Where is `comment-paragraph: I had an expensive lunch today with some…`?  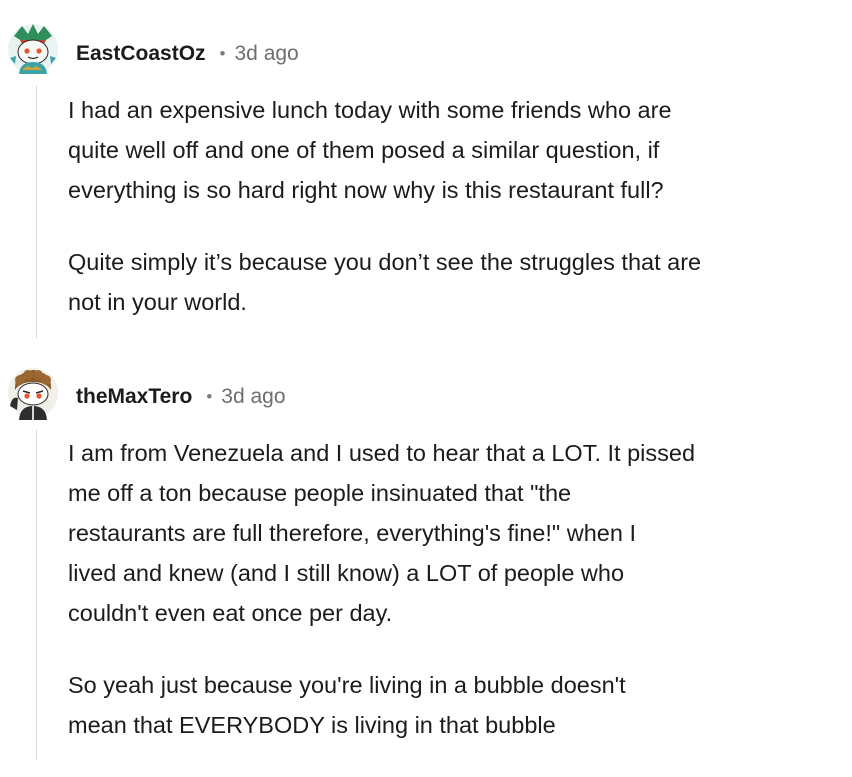
comment-paragraph: I had an expensive lunch today with some… is located at coordinates (370, 150).